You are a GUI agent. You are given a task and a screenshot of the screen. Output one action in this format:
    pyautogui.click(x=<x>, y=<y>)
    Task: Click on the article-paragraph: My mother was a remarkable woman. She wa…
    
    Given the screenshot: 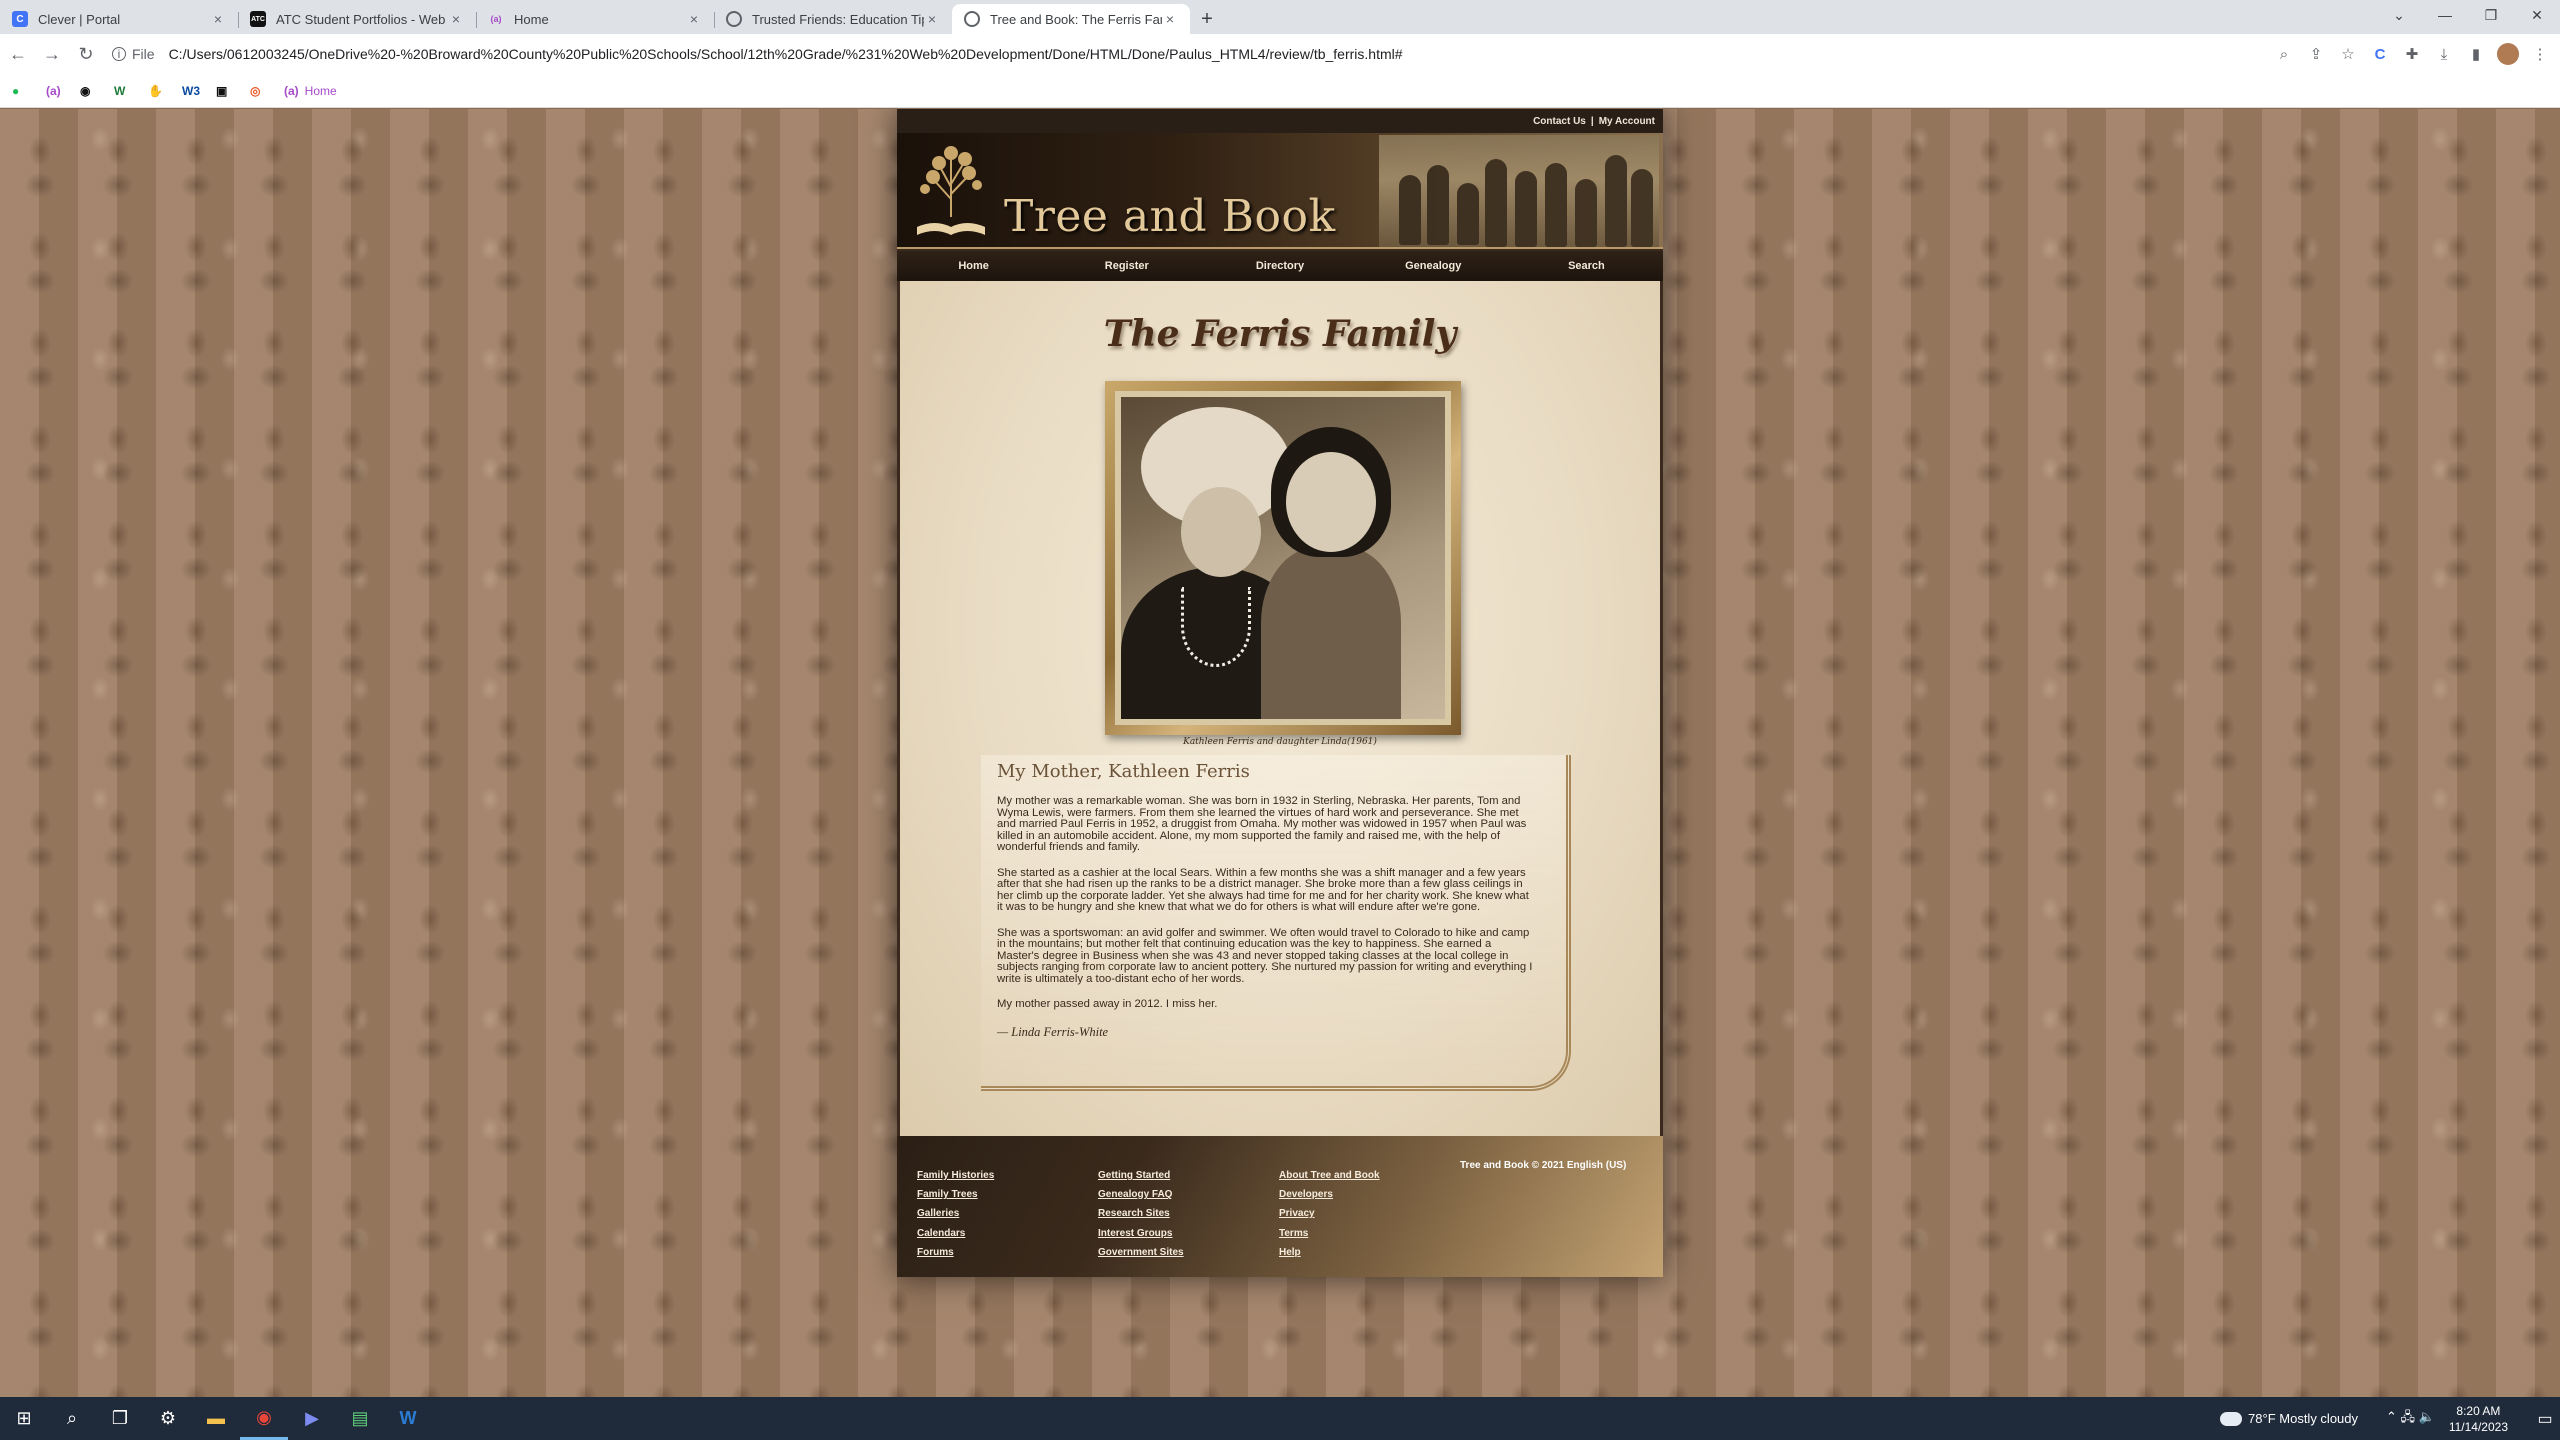 What is the action you would take?
    pyautogui.click(x=1262, y=824)
    